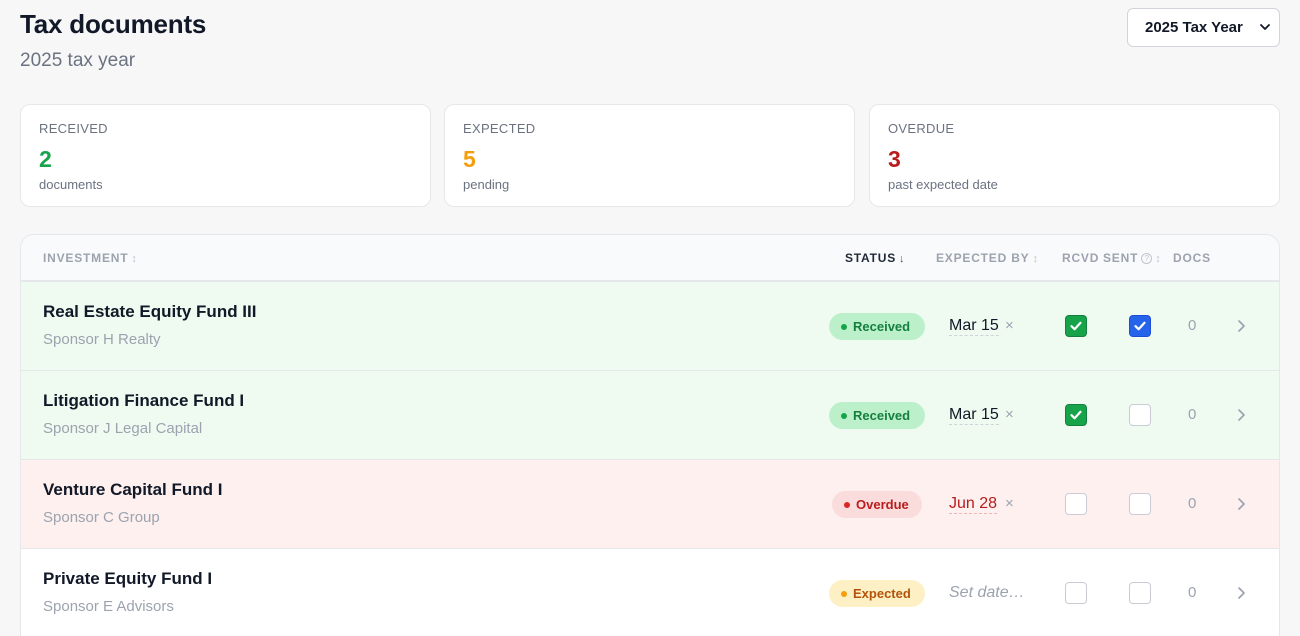 The height and width of the screenshot is (636, 1300). What do you see at coordinates (649, 155) in the screenshot?
I see `summary-card-expected: EXPECTED 5 pending` at bounding box center [649, 155].